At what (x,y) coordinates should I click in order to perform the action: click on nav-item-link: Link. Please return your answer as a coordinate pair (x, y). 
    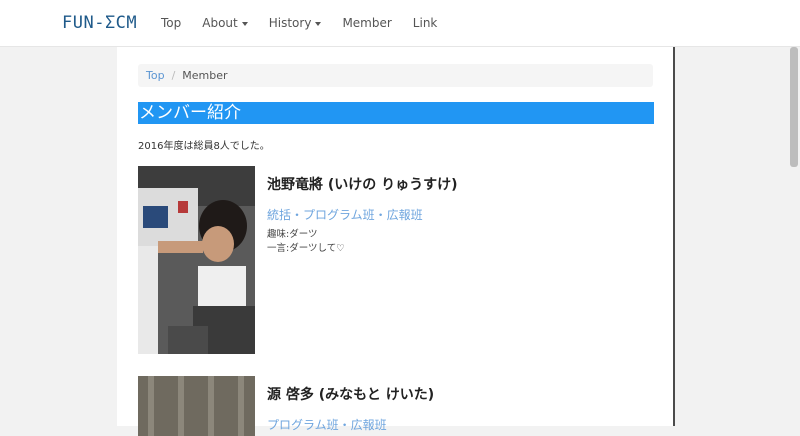
    Looking at the image, I should click on (425, 23).